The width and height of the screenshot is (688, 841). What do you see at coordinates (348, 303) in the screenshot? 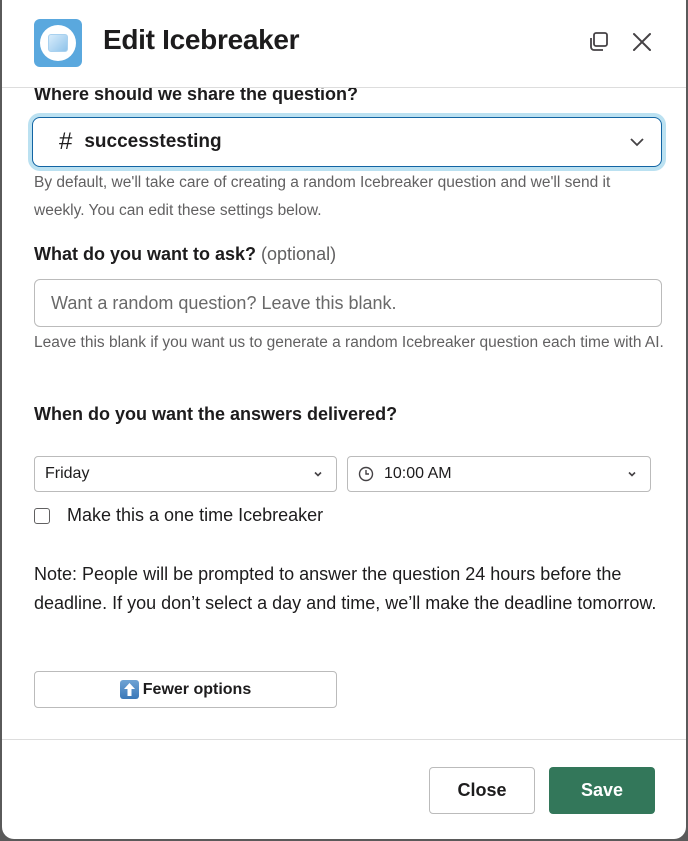
I see `question-input` at bounding box center [348, 303].